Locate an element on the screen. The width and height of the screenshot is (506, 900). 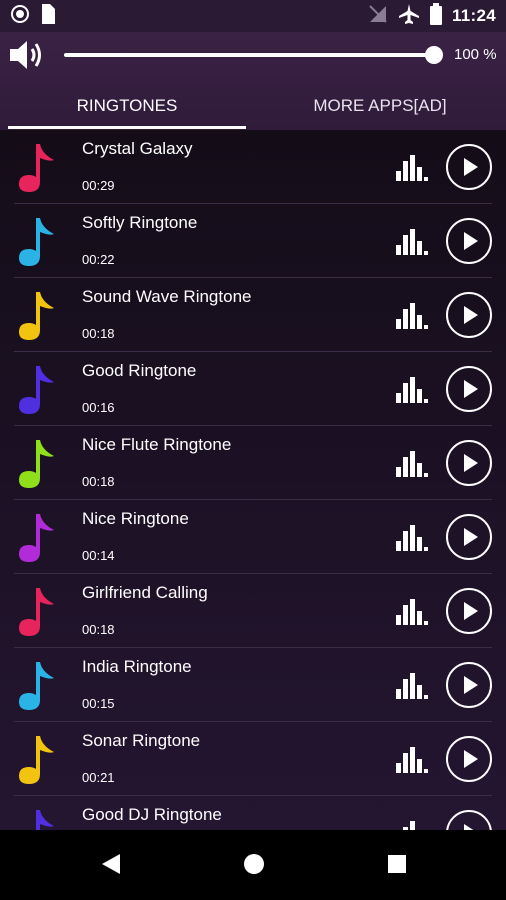
ringtone-duration: 00:21 is located at coordinates (98, 777).